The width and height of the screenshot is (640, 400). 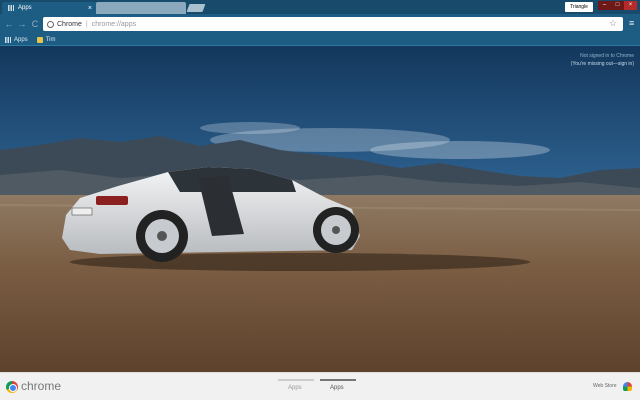 What do you see at coordinates (141, 8) in the screenshot?
I see `tab-background` at bounding box center [141, 8].